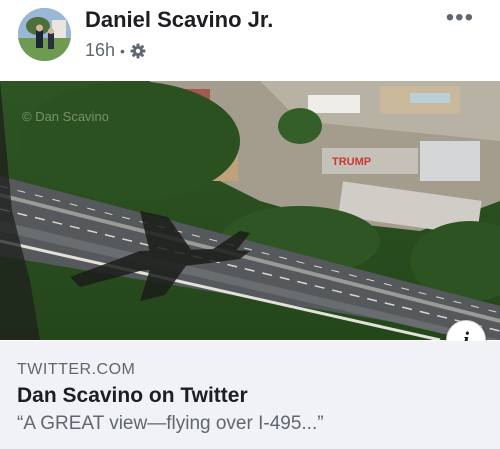  Describe the element at coordinates (115, 50) in the screenshot. I see `post-meta: 16h •` at that location.